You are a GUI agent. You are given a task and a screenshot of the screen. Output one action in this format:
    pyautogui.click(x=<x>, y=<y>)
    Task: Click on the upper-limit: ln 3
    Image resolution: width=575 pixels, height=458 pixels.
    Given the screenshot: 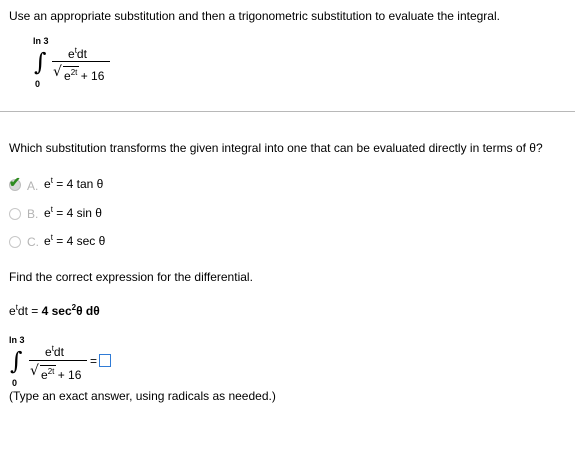 What is the action you would take?
    pyautogui.click(x=41, y=41)
    